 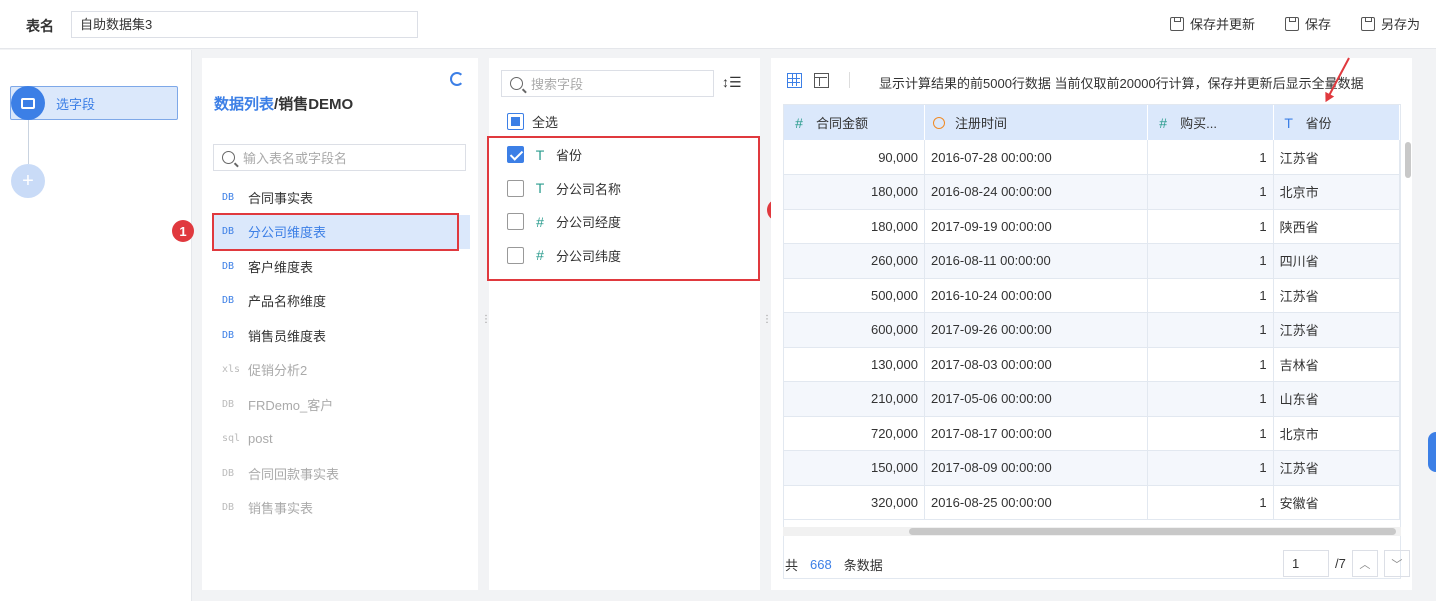 I want to click on sql-icon: sql, so click(x=231, y=439).